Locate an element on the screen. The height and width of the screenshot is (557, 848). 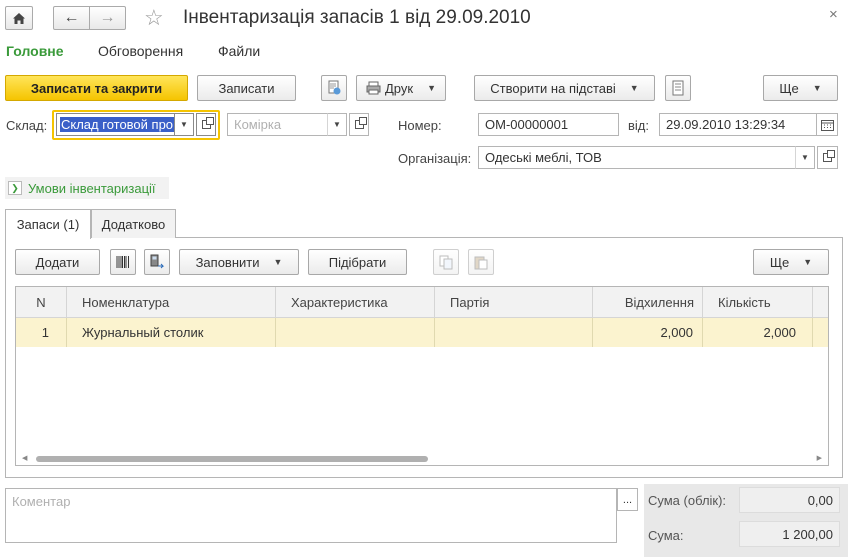
add-row-button: Додати is located at coordinates (57, 262).